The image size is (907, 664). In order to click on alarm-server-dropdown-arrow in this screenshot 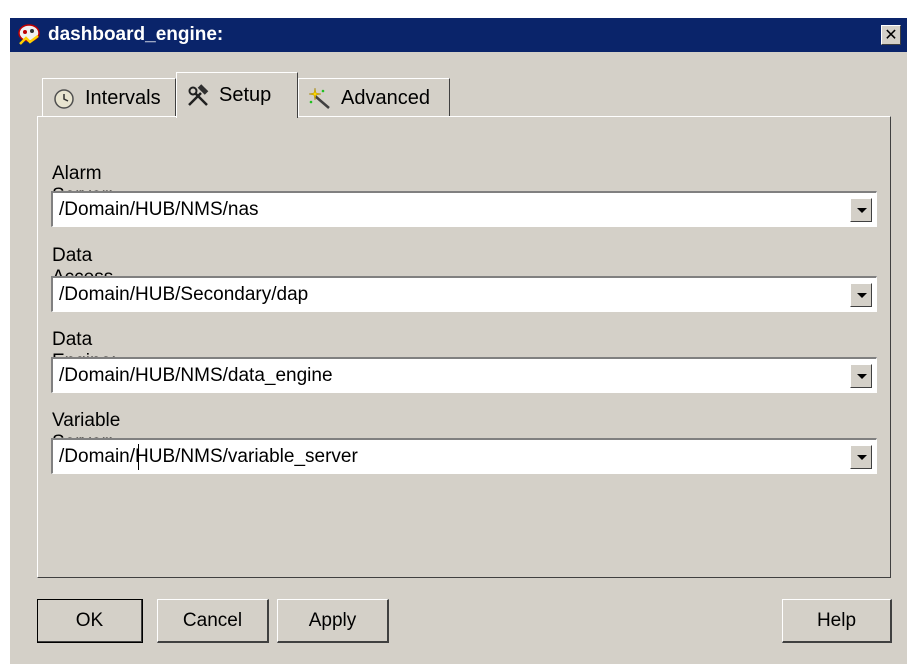, I will do `click(861, 210)`.